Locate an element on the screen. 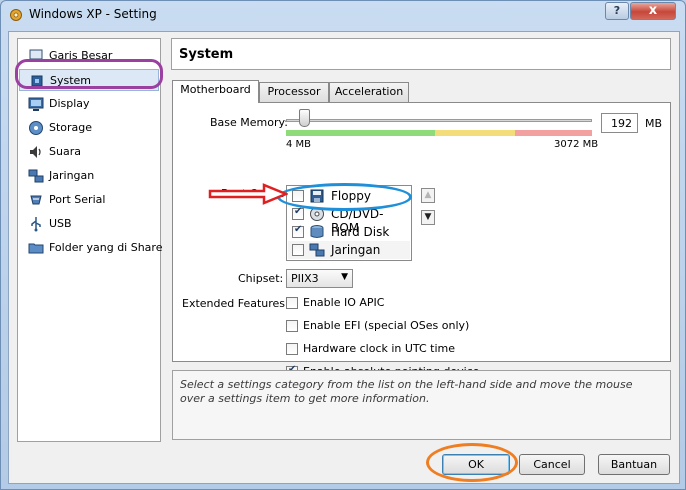 This screenshot has width=686, height=490. chevron-down-icon: ▼ is located at coordinates (344, 277).